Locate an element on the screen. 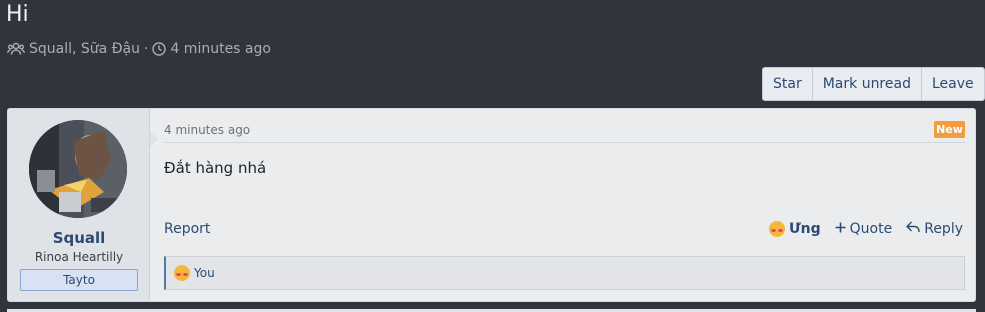  message-actions: Ưng Quote Reply is located at coordinates (865, 229).